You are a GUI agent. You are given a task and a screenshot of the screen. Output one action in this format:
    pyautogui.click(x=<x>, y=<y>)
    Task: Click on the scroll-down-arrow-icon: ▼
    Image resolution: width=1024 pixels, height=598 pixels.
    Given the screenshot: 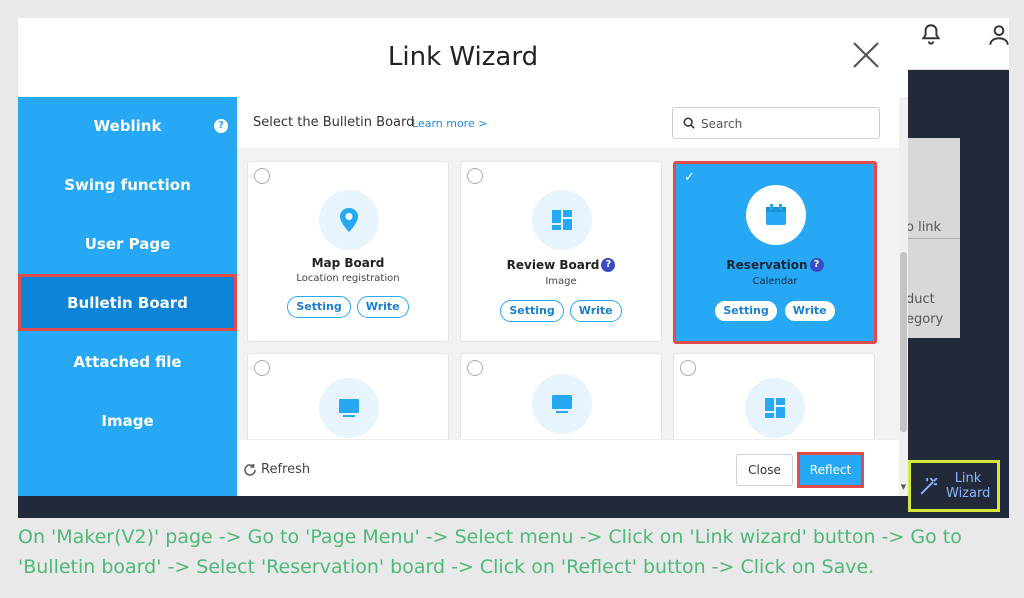 What is the action you would take?
    pyautogui.click(x=903, y=488)
    